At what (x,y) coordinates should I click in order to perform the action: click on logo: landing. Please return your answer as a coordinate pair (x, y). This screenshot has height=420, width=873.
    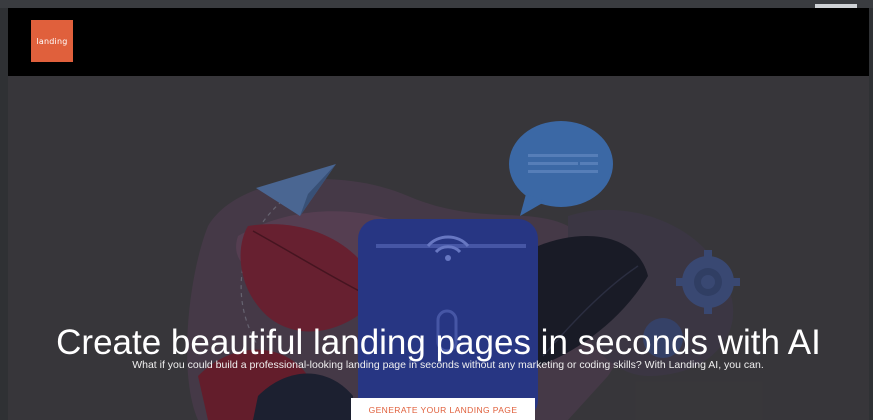
    Looking at the image, I should click on (52, 41).